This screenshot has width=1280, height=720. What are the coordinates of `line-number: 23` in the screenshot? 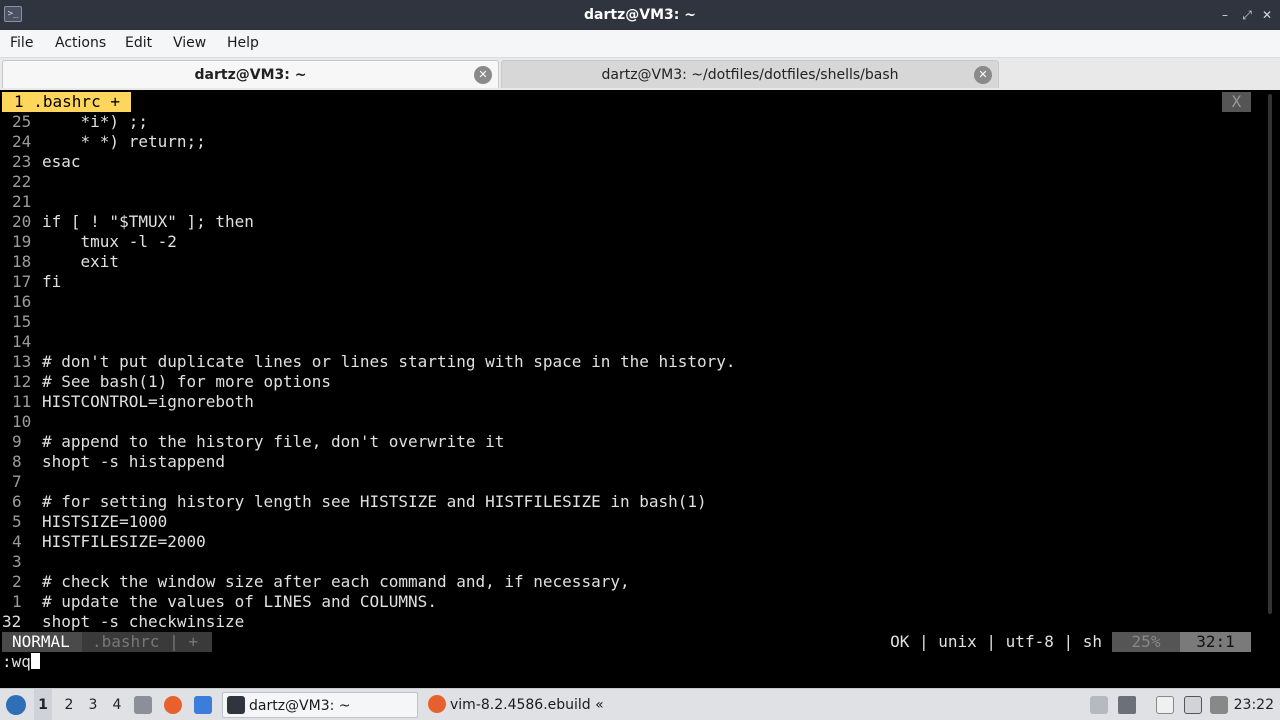 It's located at (22, 161).